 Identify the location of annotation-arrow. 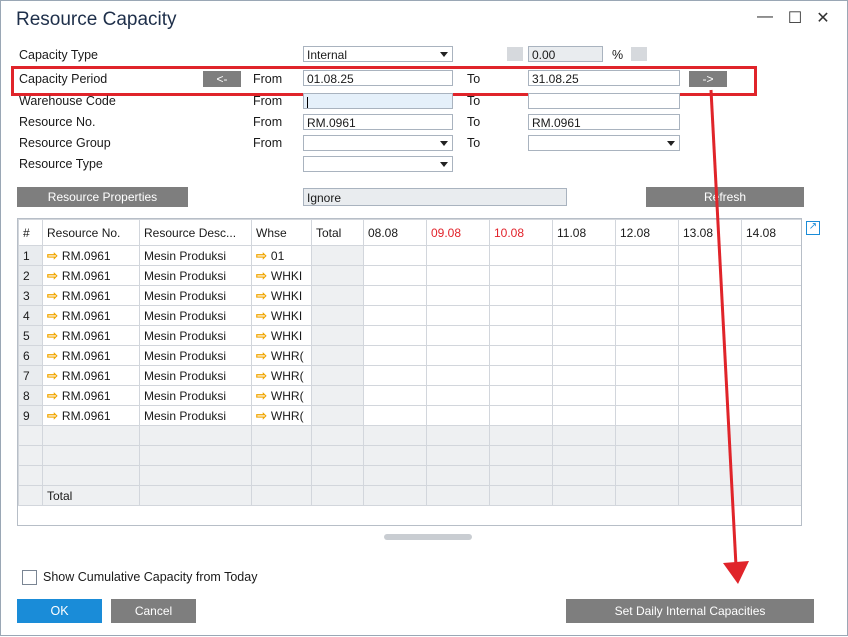
(729, 336).